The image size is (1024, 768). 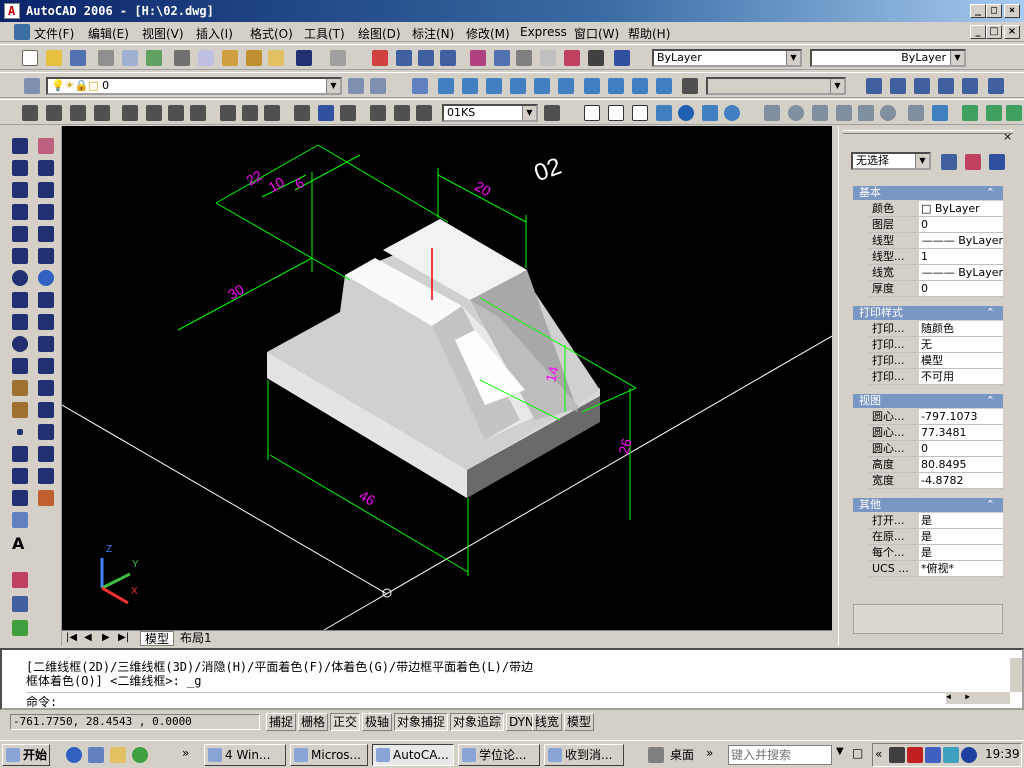 I want to click on markup-icon, so click(x=572, y=58).